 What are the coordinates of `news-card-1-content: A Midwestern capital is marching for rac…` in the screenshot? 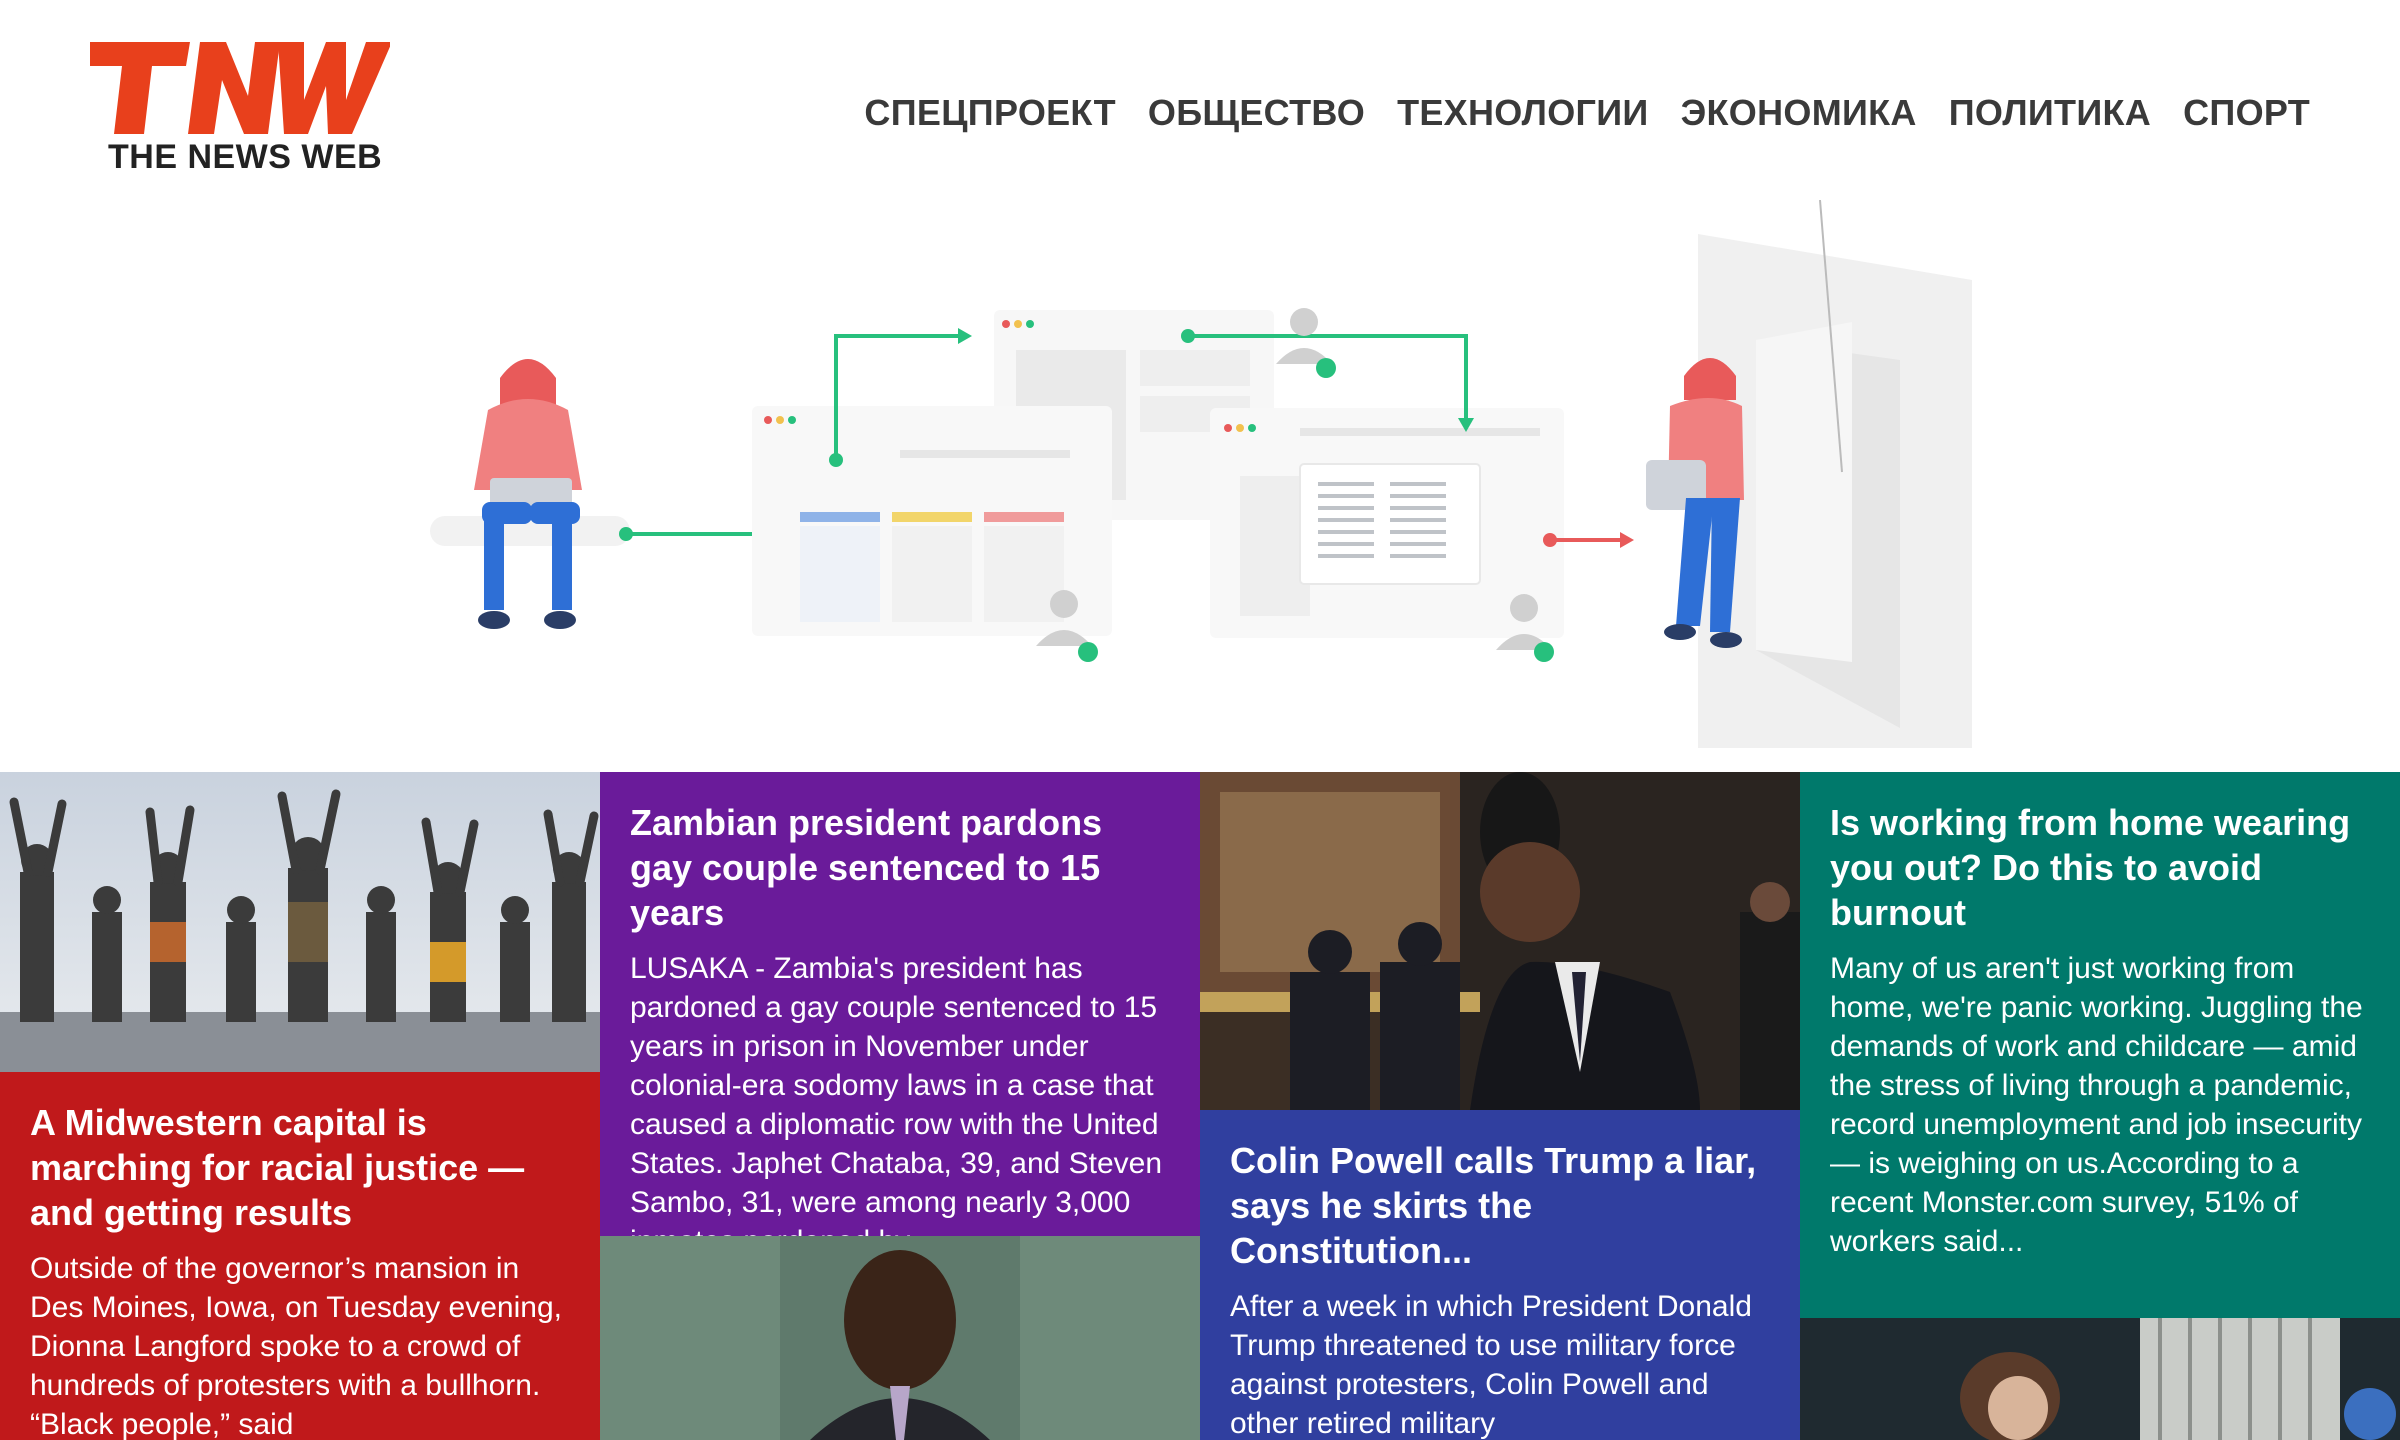 It's located at (300, 1256).